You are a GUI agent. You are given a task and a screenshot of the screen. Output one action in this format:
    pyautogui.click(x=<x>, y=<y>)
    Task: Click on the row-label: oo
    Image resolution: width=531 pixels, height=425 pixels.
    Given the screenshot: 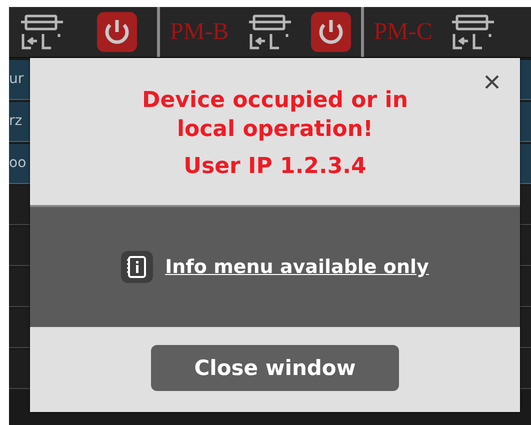 What is the action you would take?
    pyautogui.click(x=17, y=163)
    